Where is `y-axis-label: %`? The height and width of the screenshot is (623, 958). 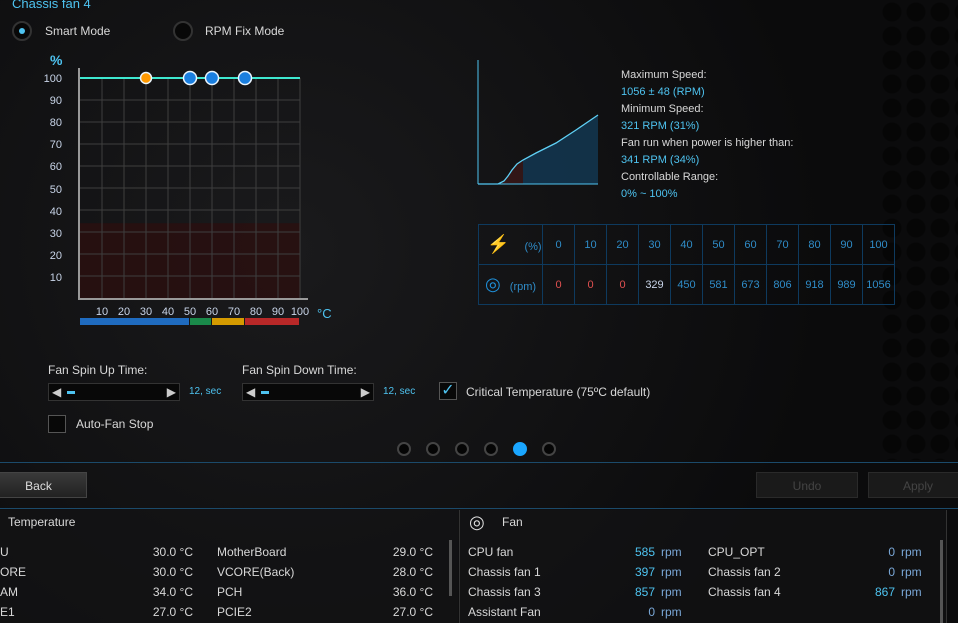
y-axis-label: % is located at coordinates (56, 60).